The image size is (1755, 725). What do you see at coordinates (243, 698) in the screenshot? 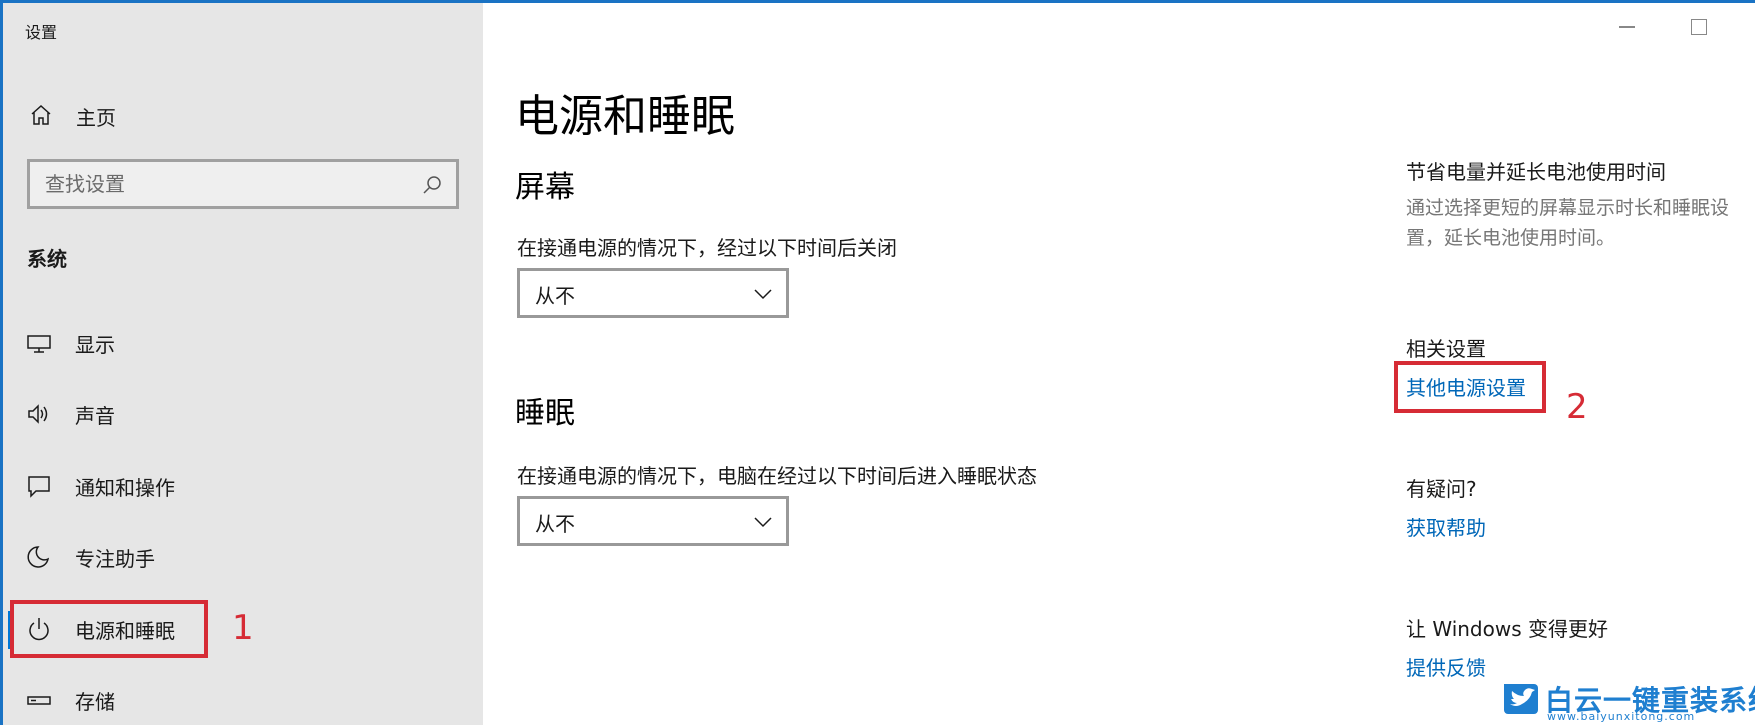
I see `sidebar-item-storage: 存储` at bounding box center [243, 698].